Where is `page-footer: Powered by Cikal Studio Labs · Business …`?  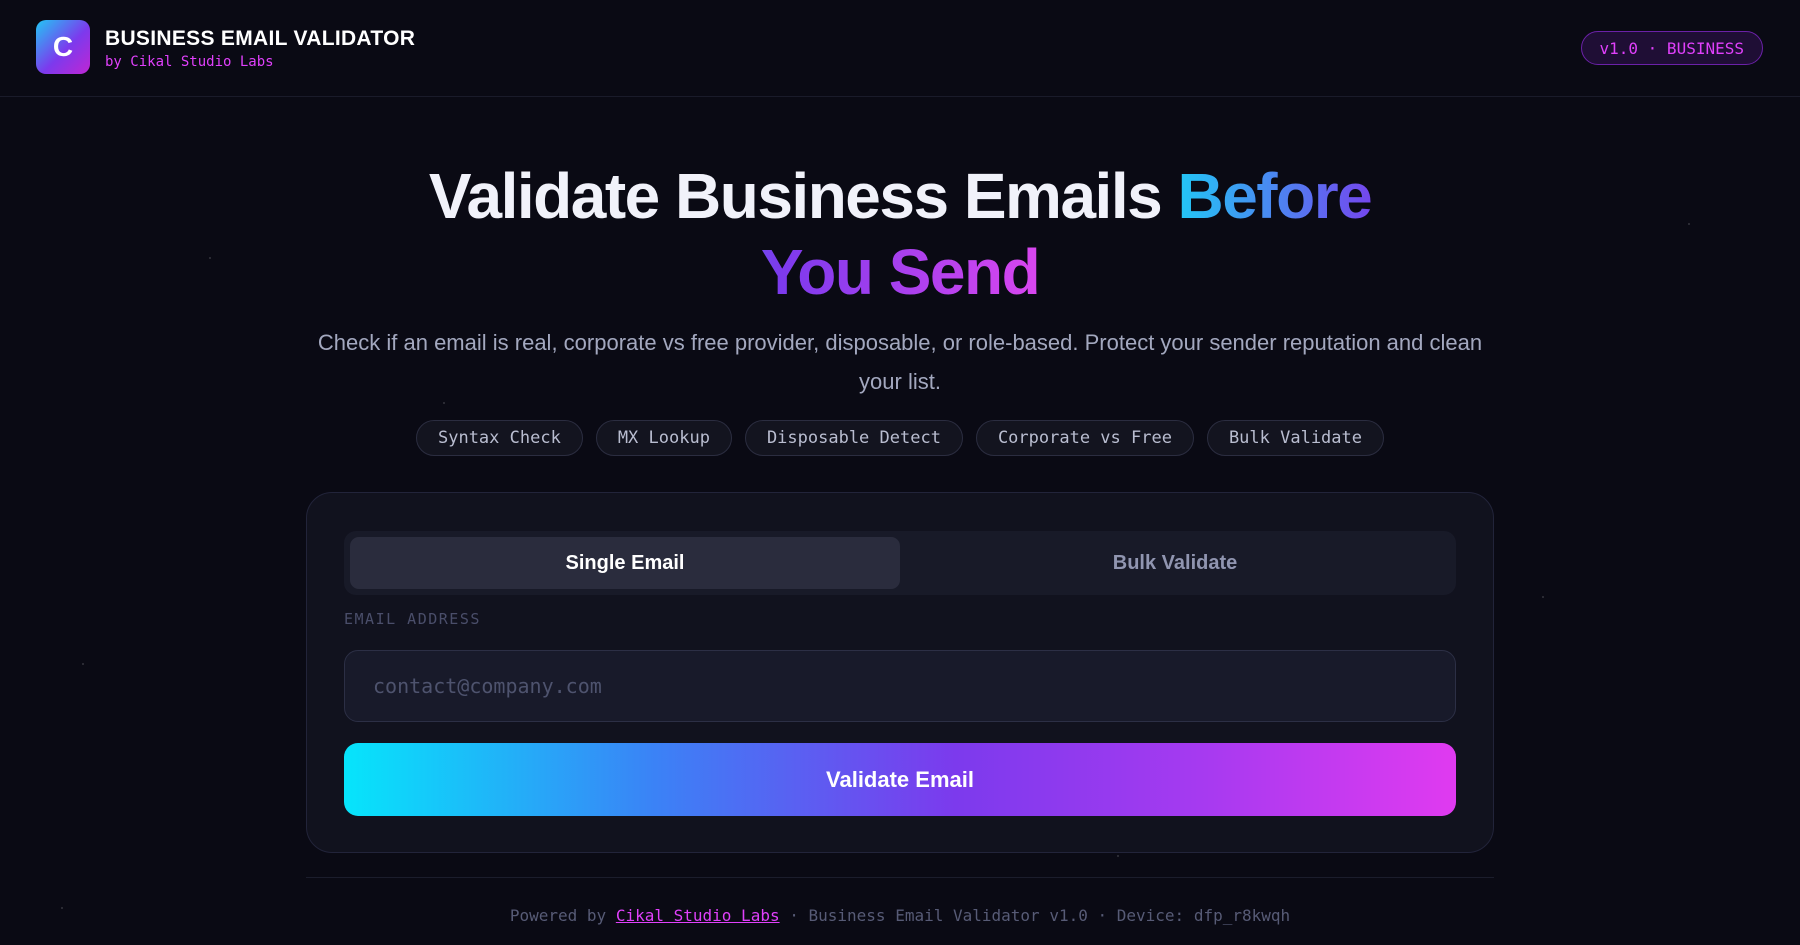 page-footer: Powered by Cikal Studio Labs · Business … is located at coordinates (900, 915).